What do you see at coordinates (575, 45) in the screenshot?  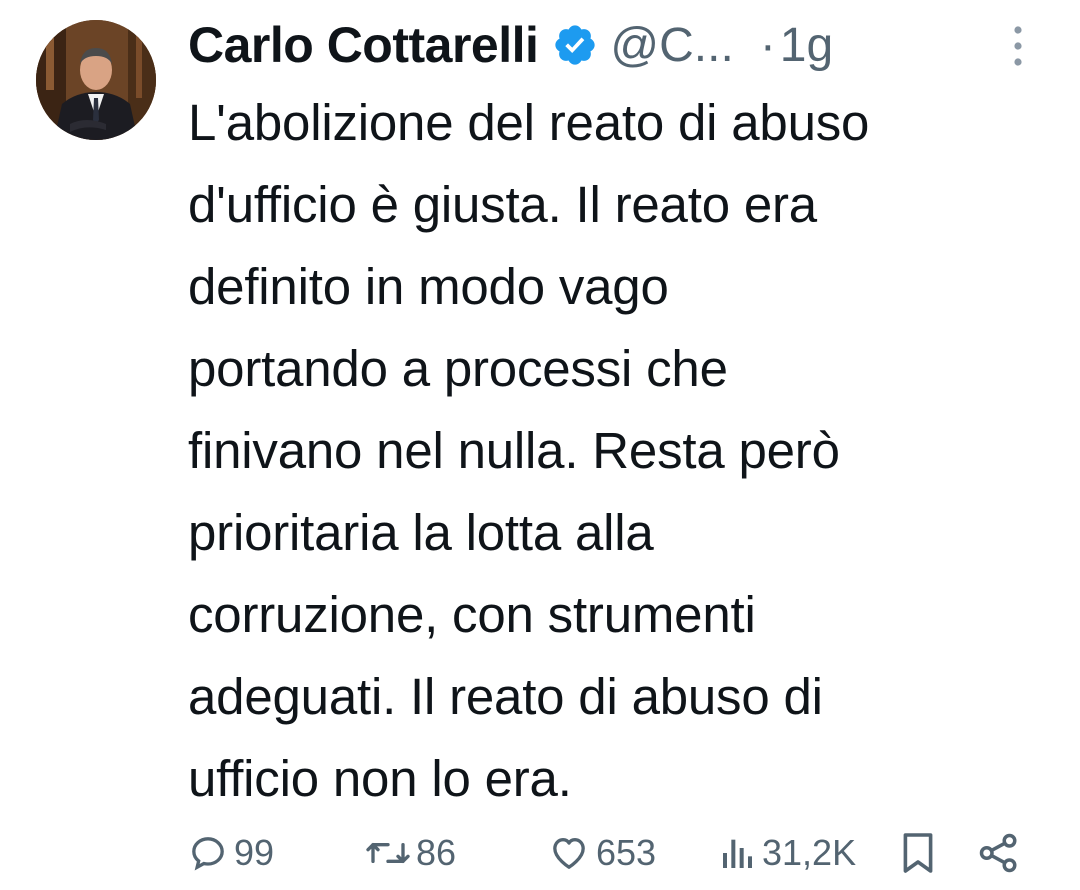 I see `verified-badge-icon` at bounding box center [575, 45].